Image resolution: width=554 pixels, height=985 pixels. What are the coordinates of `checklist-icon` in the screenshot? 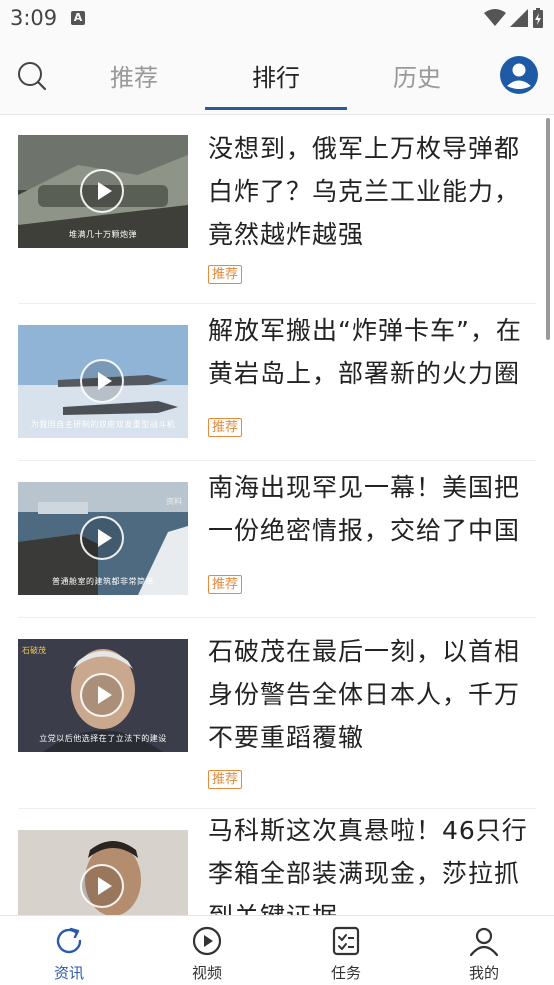 It's located at (346, 941).